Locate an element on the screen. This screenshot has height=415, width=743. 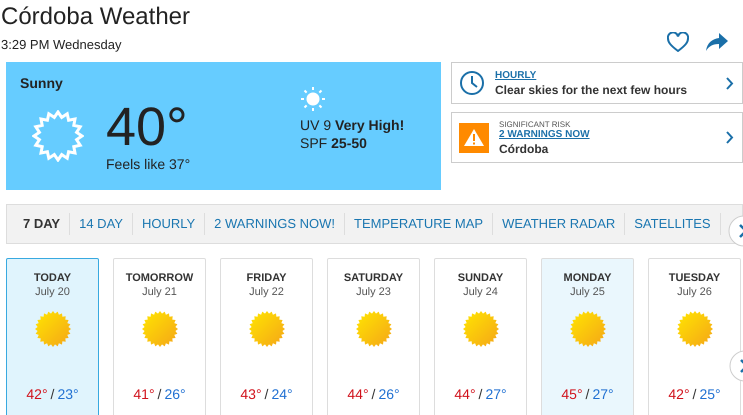
tab: WEATHER RADAR is located at coordinates (559, 224).